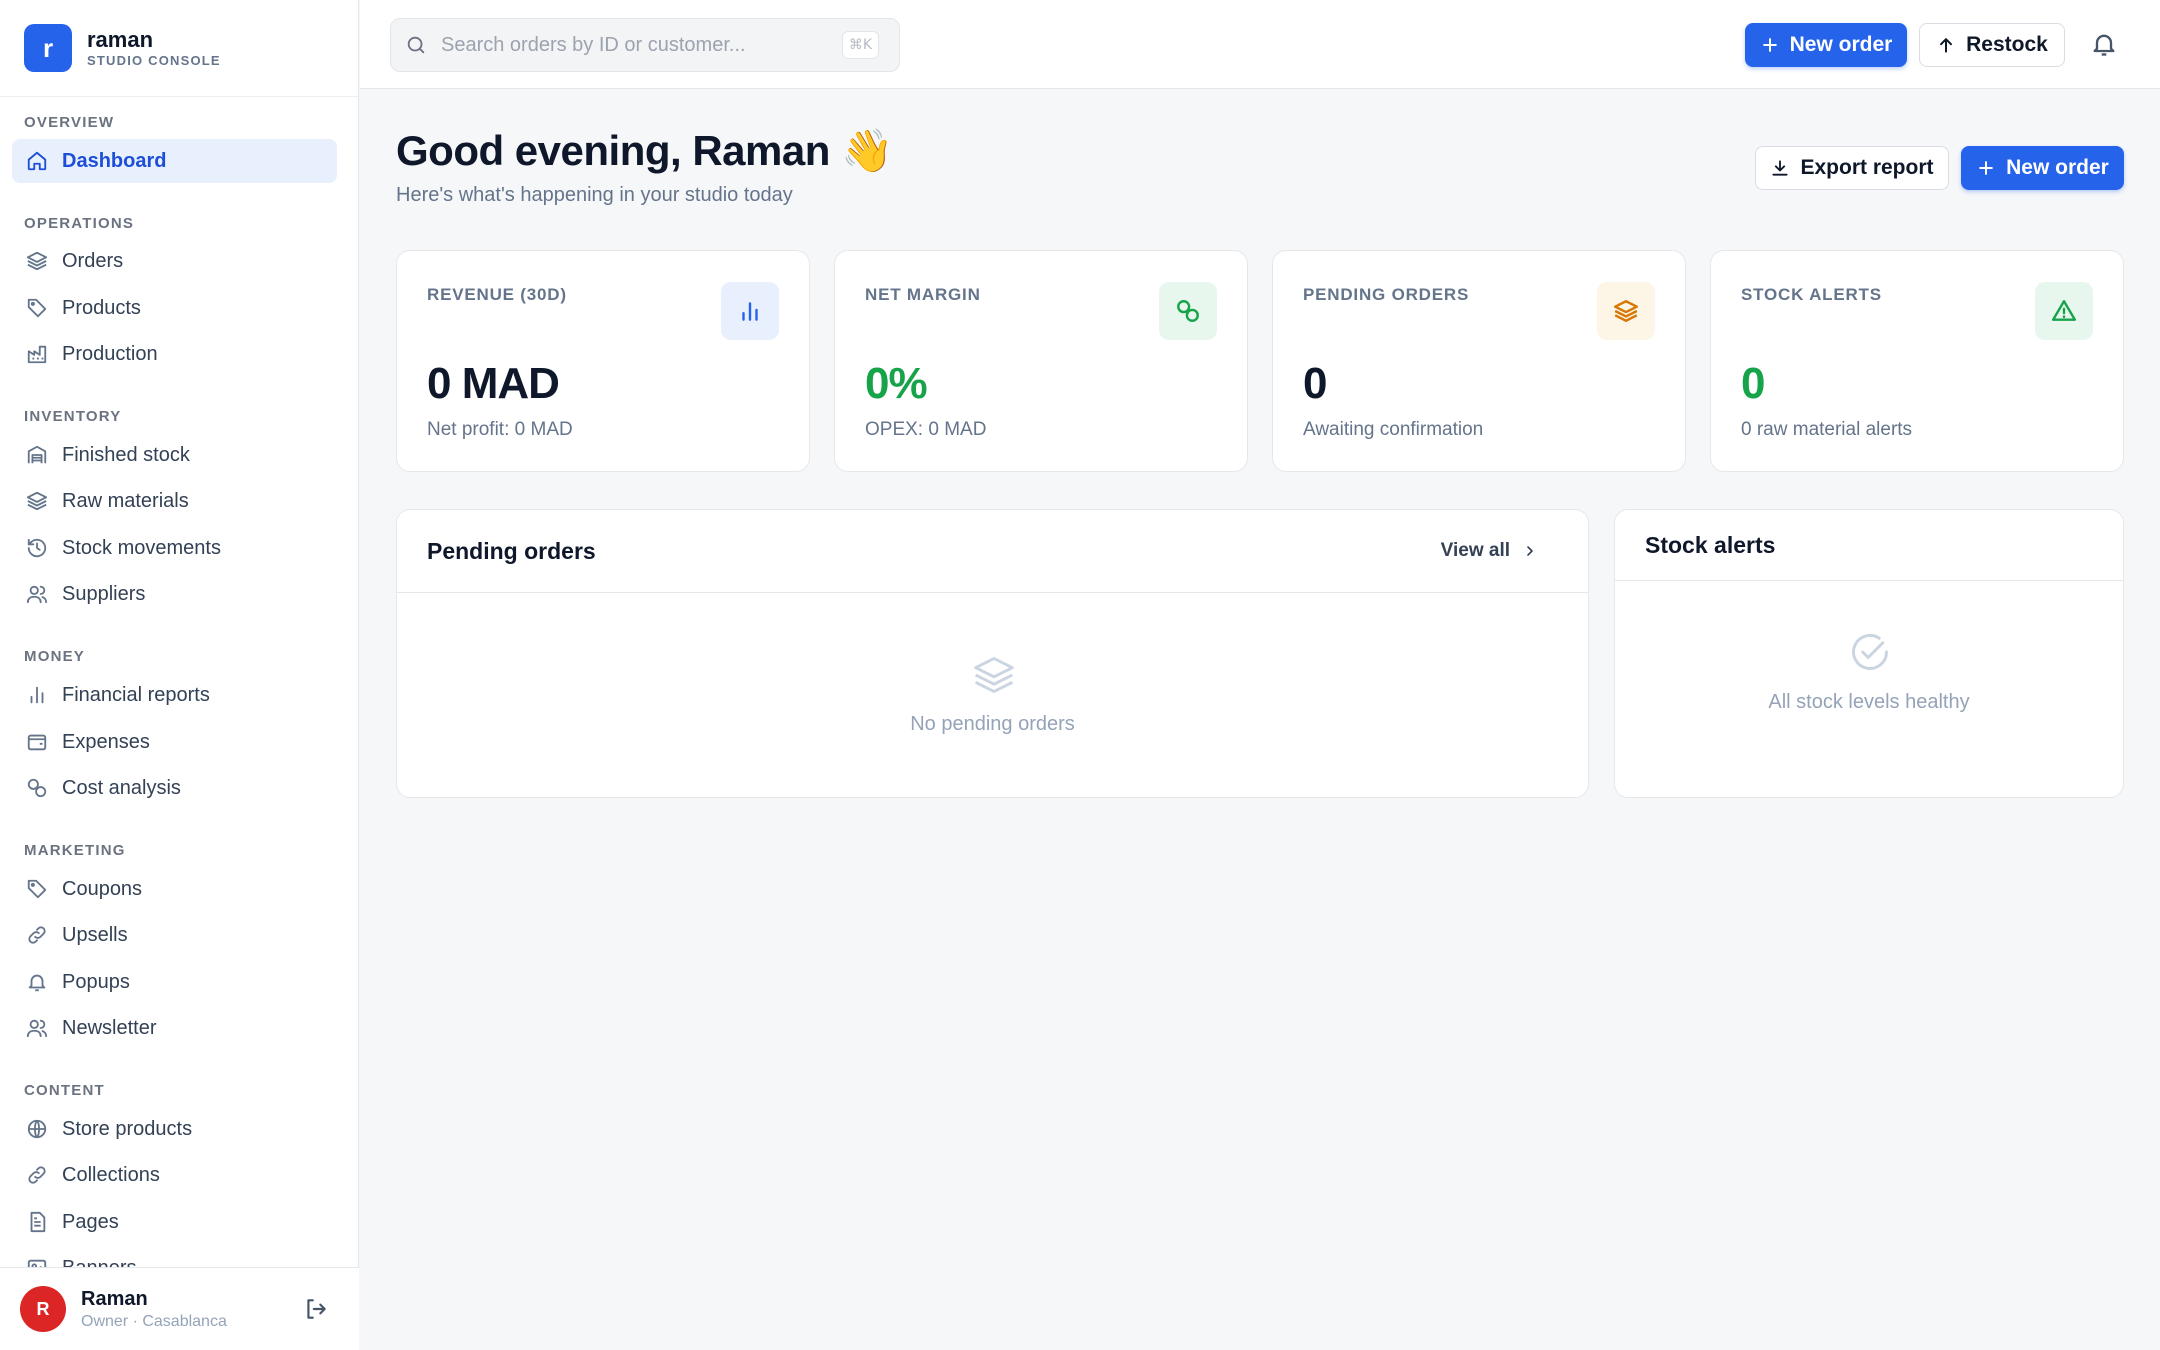  I want to click on stat-hint: Awaiting confirmation, so click(1393, 429).